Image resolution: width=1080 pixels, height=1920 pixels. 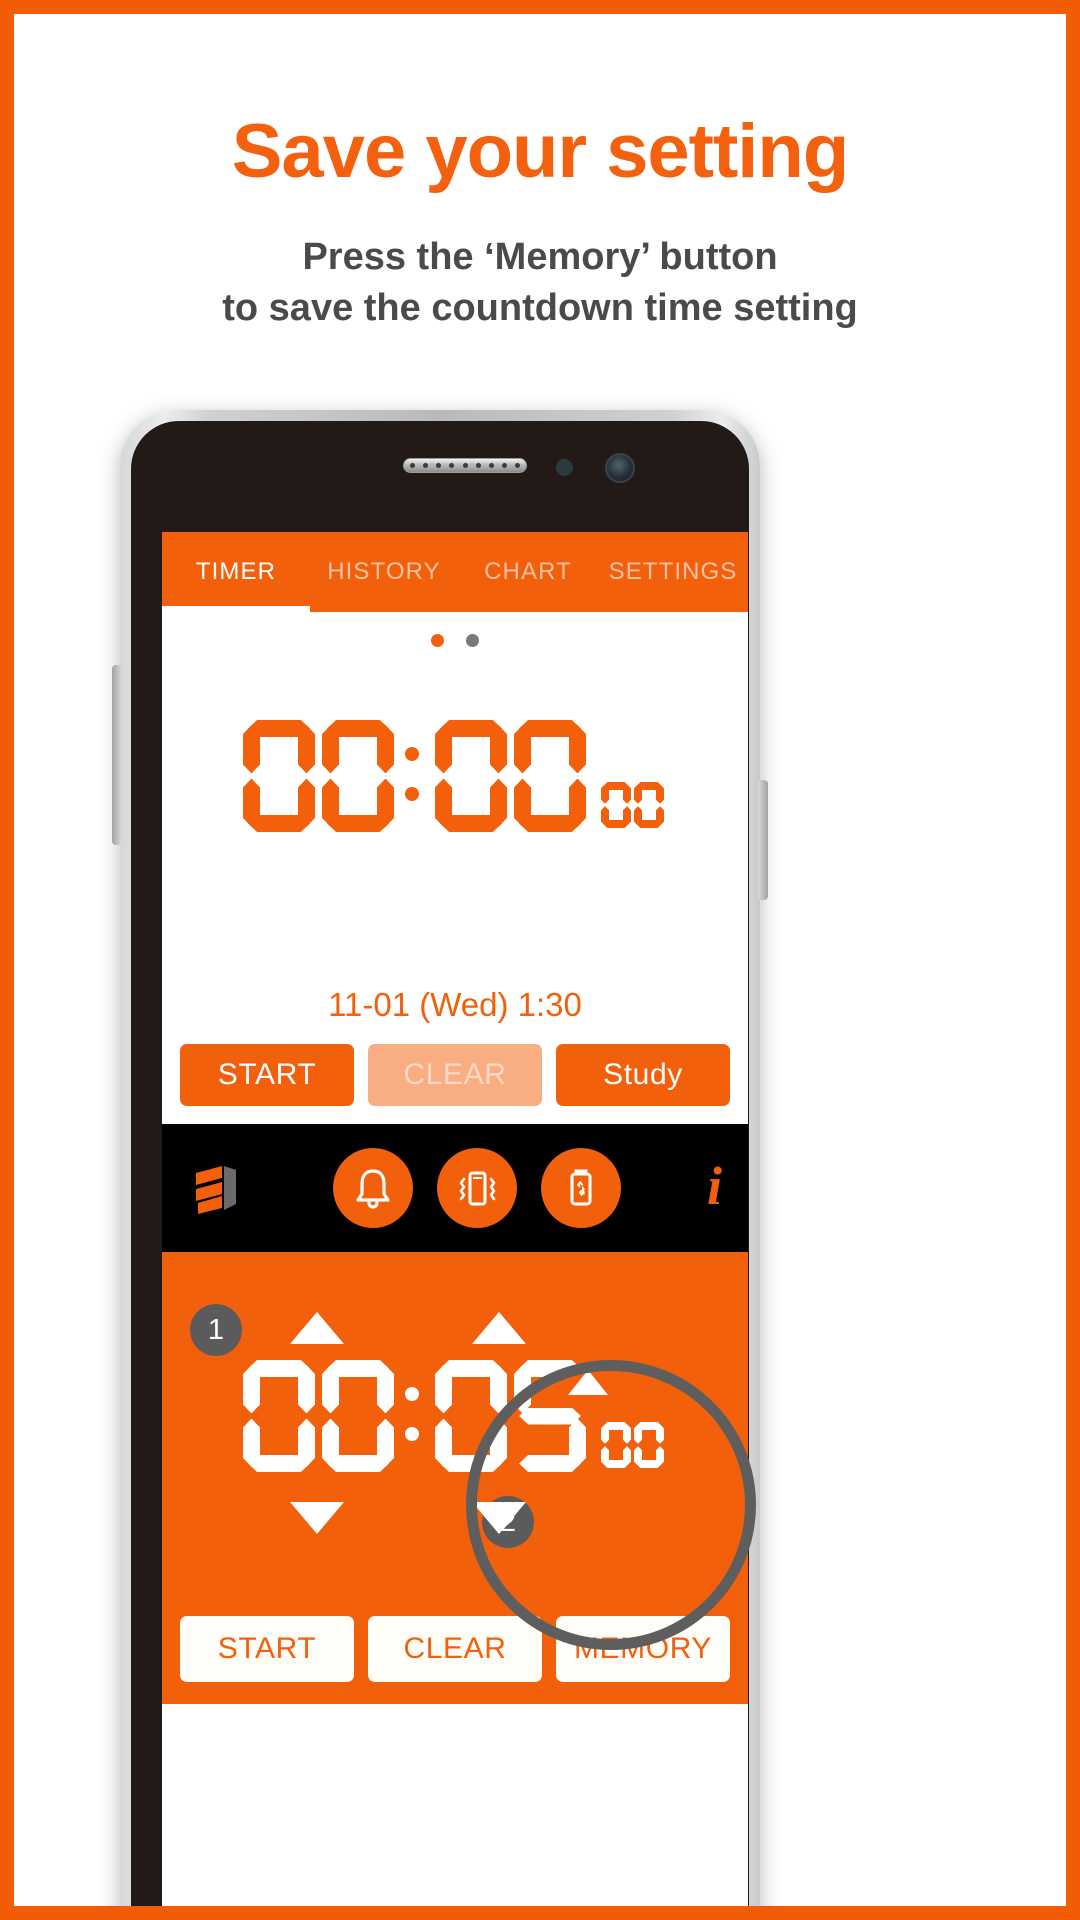 What do you see at coordinates (643, 1075) in the screenshot?
I see `preset-study-button: Study` at bounding box center [643, 1075].